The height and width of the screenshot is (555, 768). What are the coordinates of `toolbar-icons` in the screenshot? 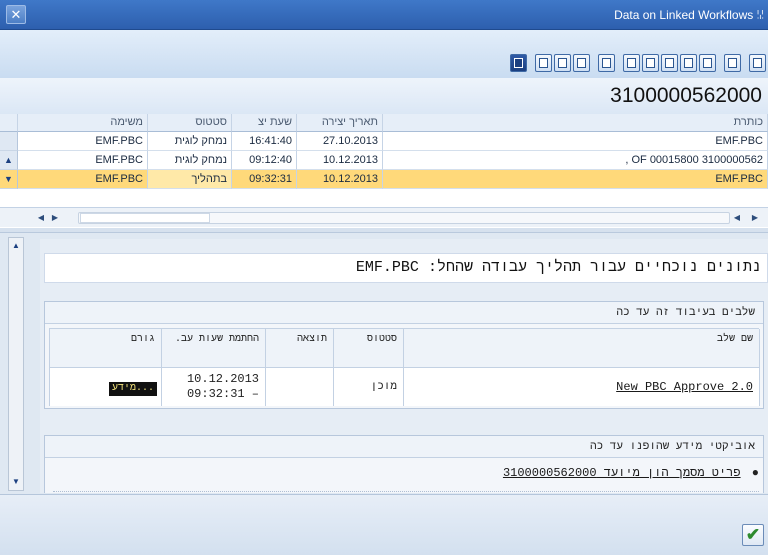 It's located at (637, 64).